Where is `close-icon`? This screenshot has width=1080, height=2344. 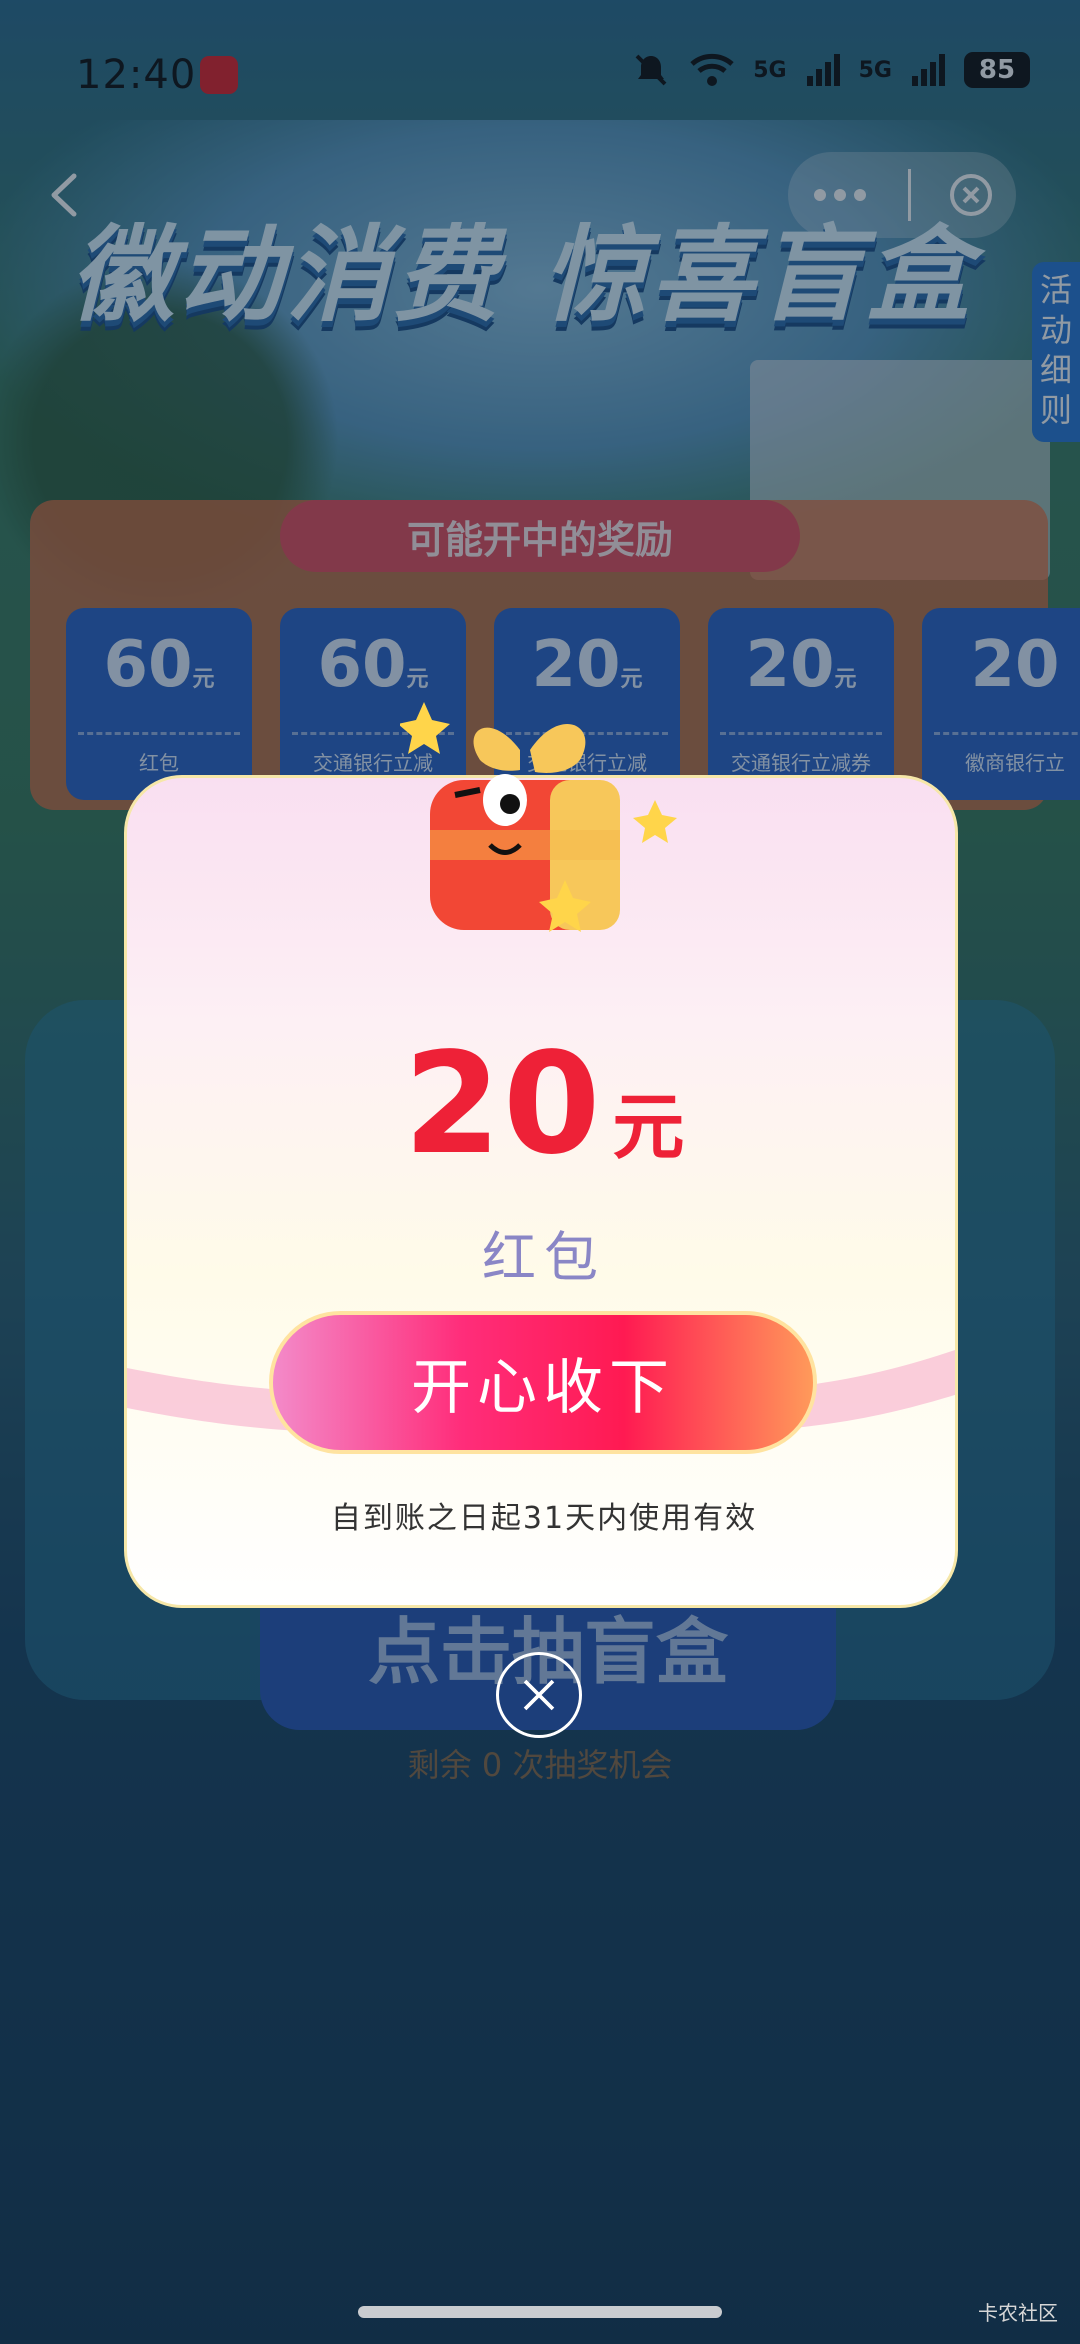
close-icon is located at coordinates (539, 1695).